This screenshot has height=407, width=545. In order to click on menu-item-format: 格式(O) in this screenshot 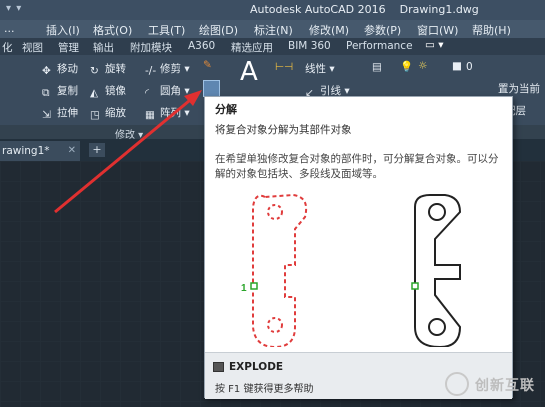, I will do `click(112, 30)`.